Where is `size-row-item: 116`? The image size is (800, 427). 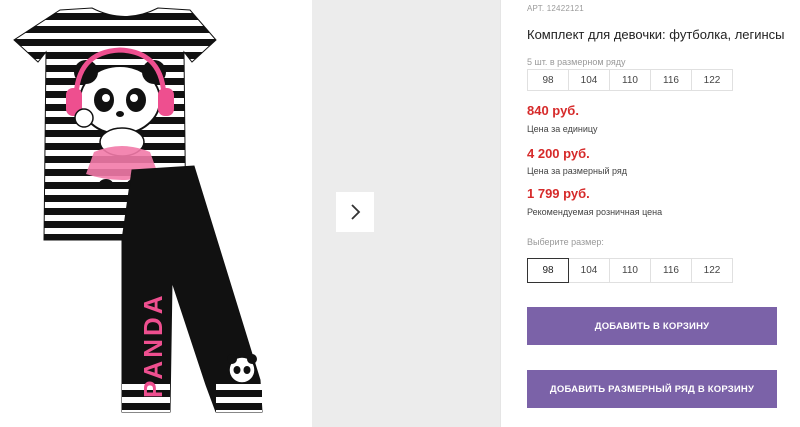 size-row-item: 116 is located at coordinates (671, 80).